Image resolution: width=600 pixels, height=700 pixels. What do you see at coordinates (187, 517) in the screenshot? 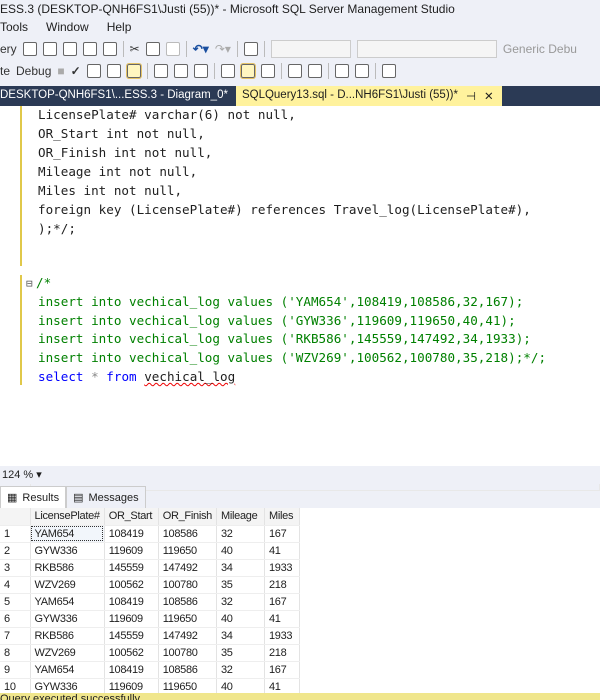
I see `column-header: OR_Finish` at bounding box center [187, 517].